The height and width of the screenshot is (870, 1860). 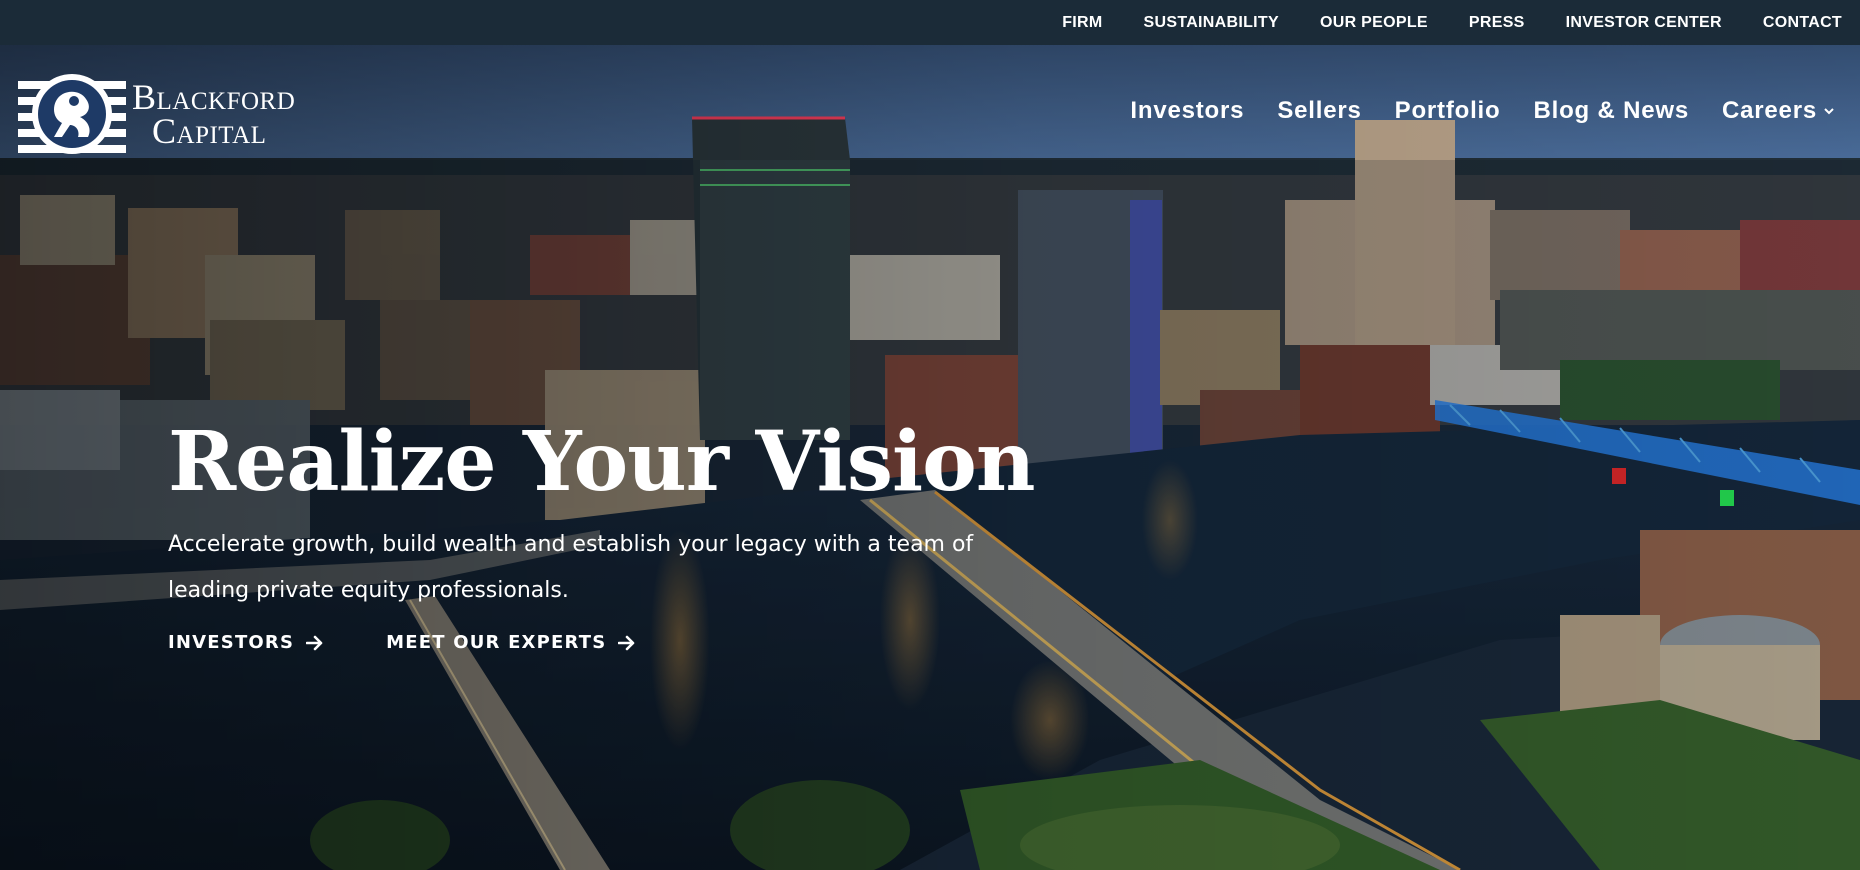 I want to click on nav-sellers-label: Sellers, so click(x=1319, y=110).